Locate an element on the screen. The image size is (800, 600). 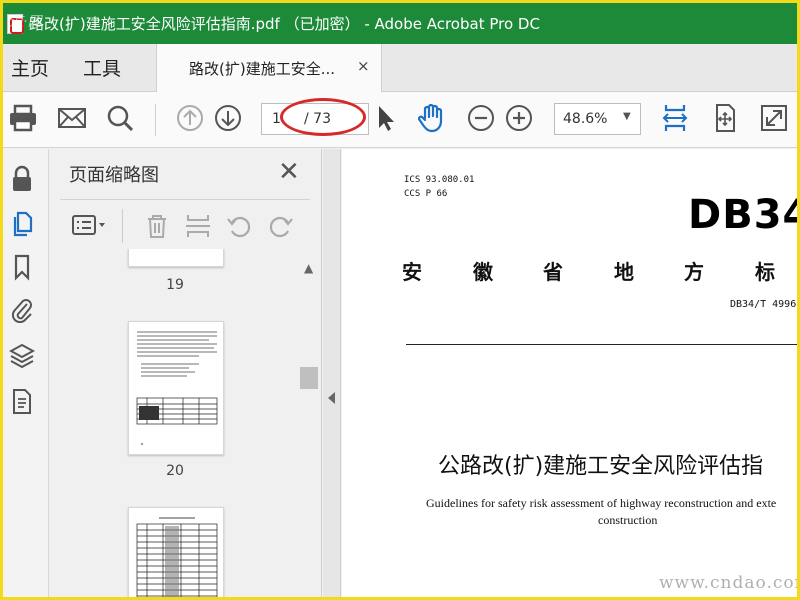
panel-collapse-handle is located at coordinates (332, 373).